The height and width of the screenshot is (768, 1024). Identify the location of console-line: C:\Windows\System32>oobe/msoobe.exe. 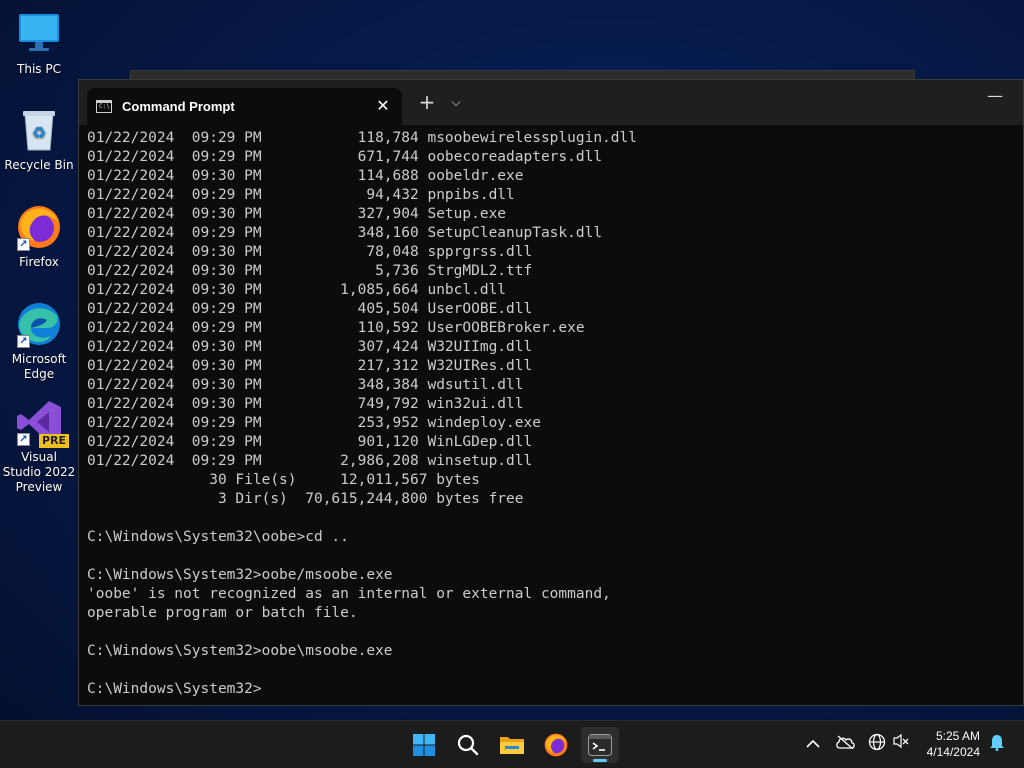
(240, 575).